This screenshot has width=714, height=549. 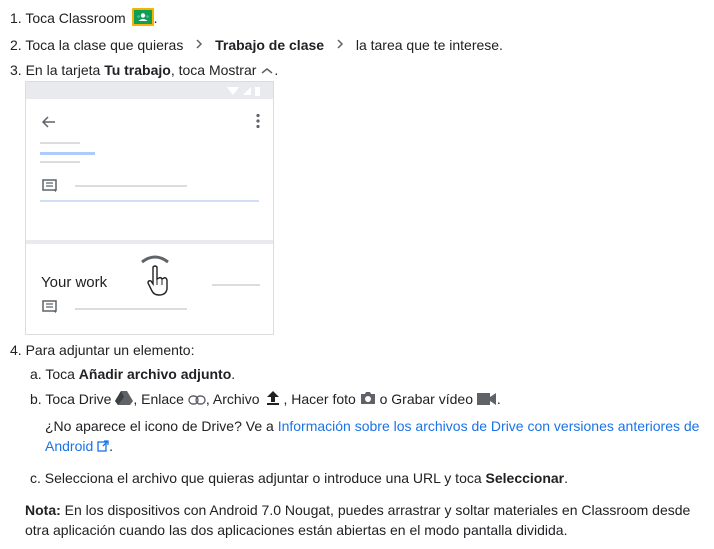 What do you see at coordinates (69, 446) in the screenshot?
I see `drive-info-link-cont: Android` at bounding box center [69, 446].